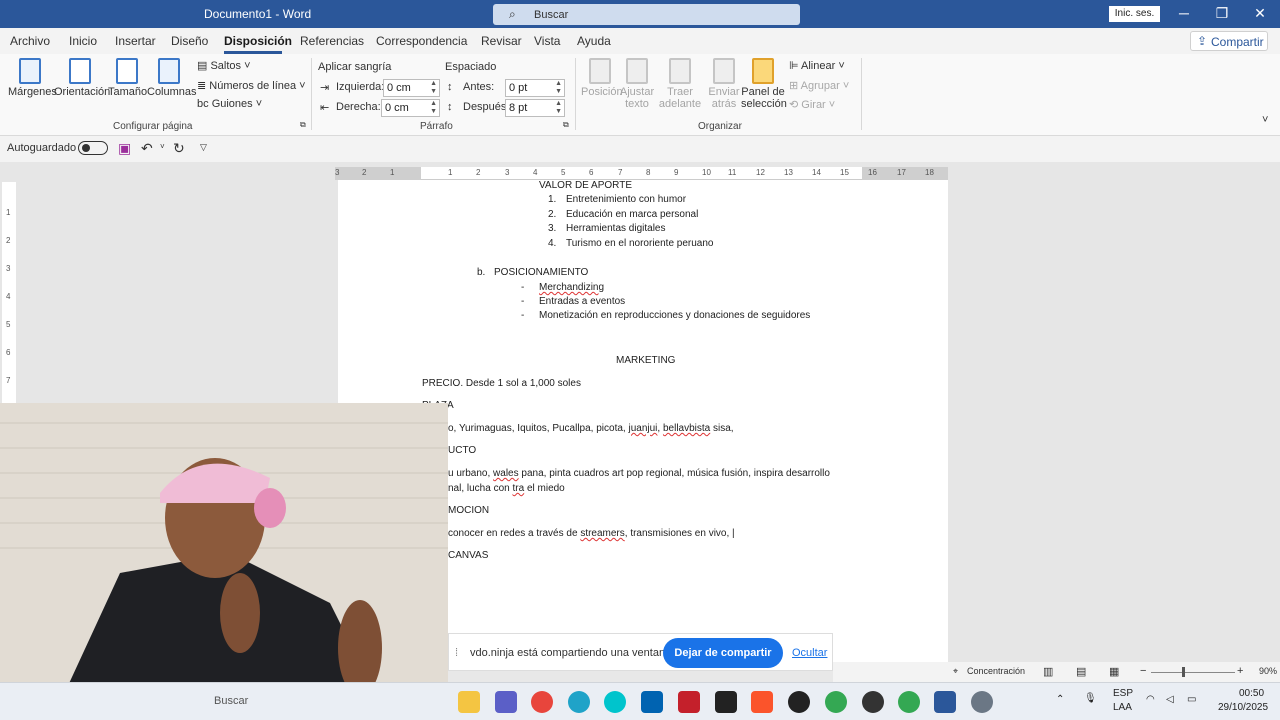 The image size is (1280, 720). Describe the element at coordinates (535, 108) in the screenshot. I see `spacing-after-input: 8 pt ▲ ▼` at that location.